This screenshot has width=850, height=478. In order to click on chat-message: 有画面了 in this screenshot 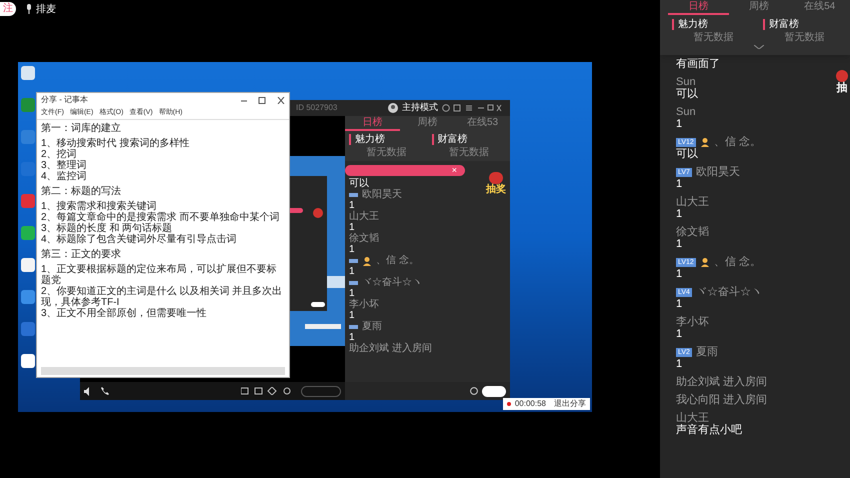, I will do `click(698, 64)`.